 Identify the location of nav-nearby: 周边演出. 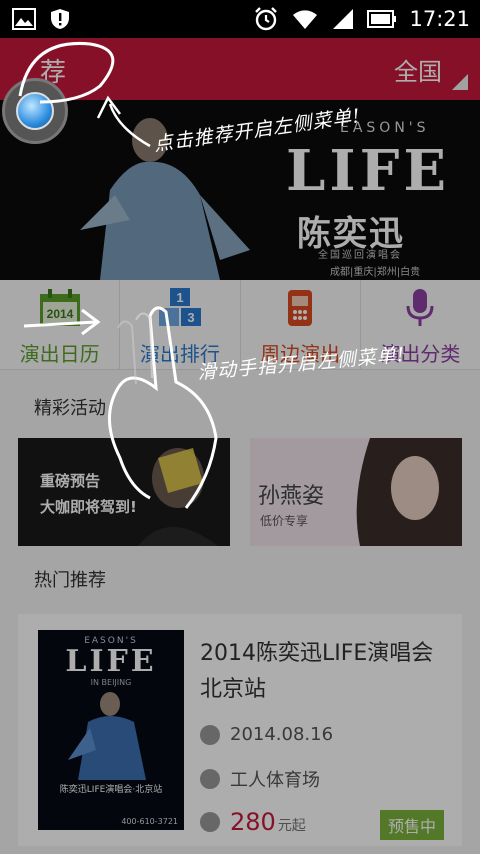
(301, 324).